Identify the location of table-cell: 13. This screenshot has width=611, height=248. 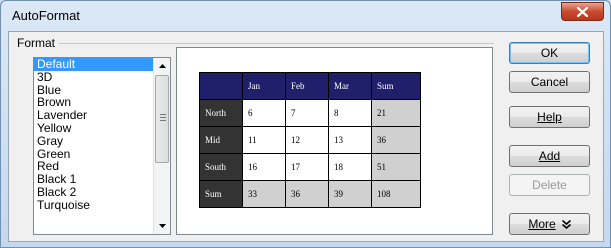
(350, 140).